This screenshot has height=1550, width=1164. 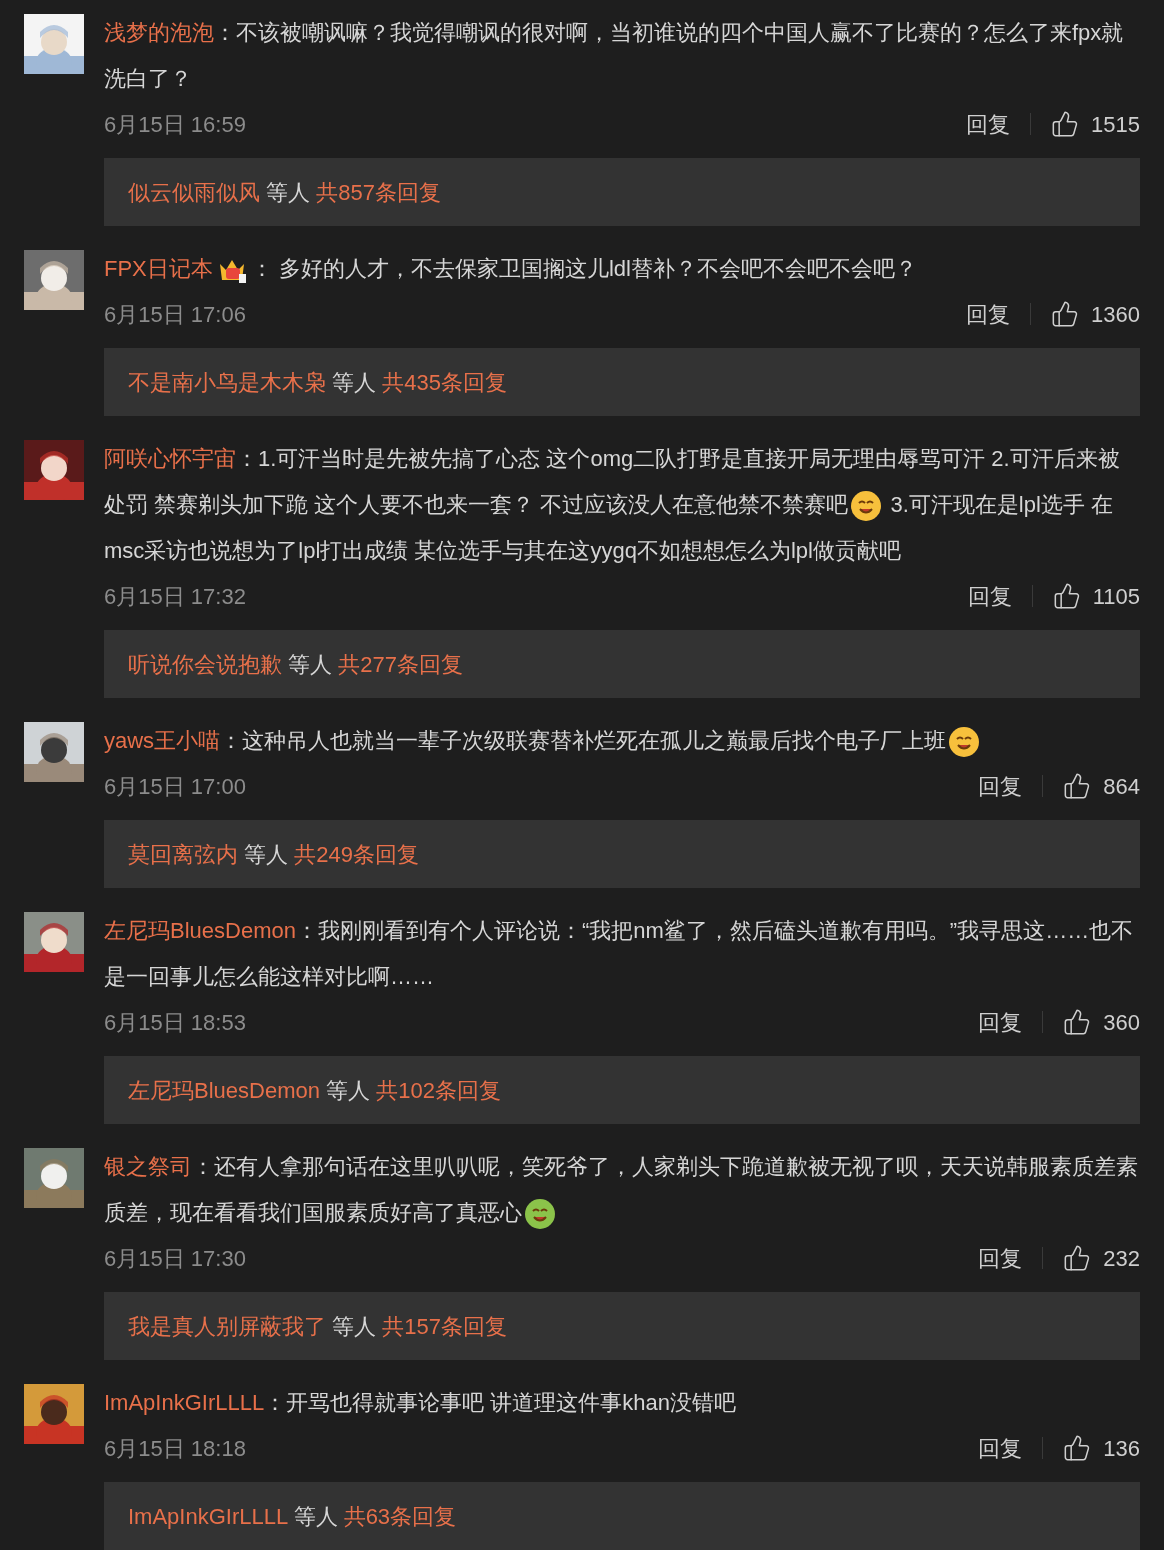 I want to click on comment-text: 浅梦的泡泡：不该被嘲讽嘛？我觉得嘲讽的很对啊，当初谁说的四个中国人赢不了比赛的？怎么了来fpx就洗白了？, so click(x=614, y=56).